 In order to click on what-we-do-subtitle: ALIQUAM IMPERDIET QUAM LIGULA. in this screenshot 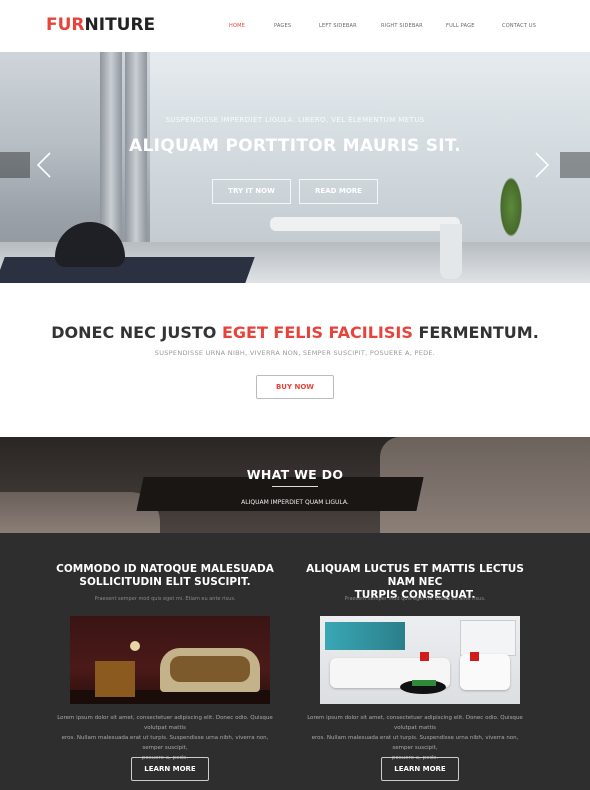, I will do `click(295, 502)`.